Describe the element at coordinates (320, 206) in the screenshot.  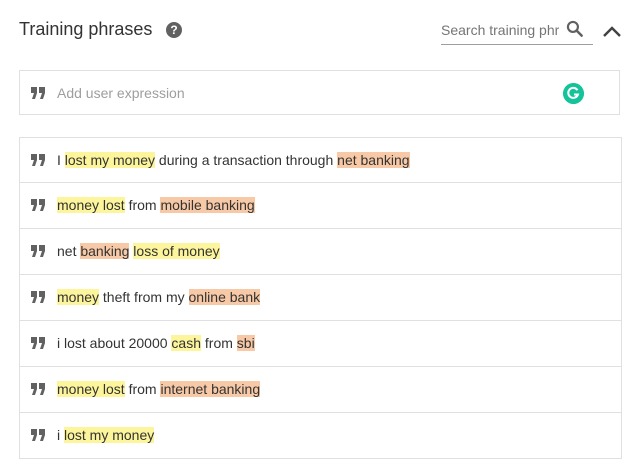
I see `training-phrase-row: money lost from mobile banking` at that location.